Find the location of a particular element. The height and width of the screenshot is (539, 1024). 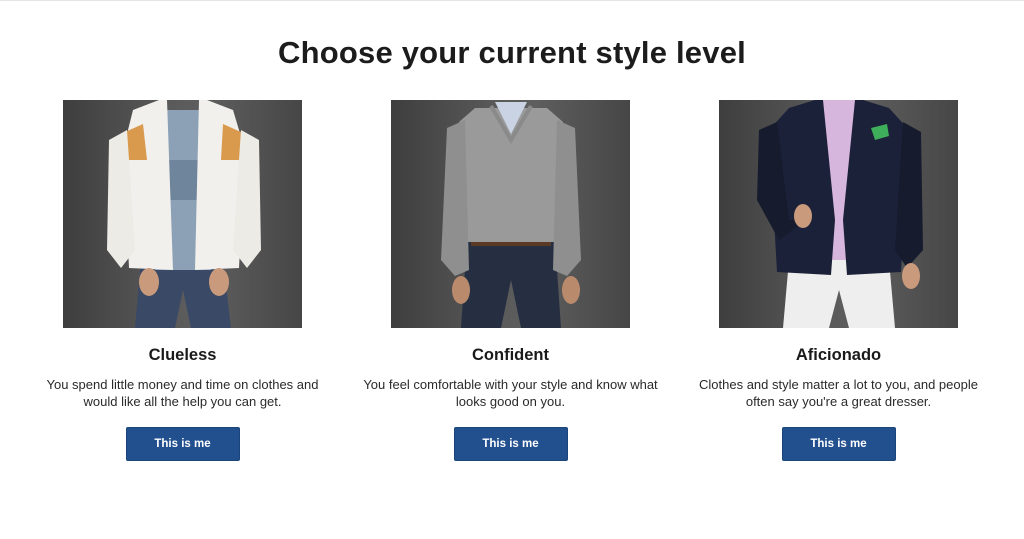

style-photo-clueless is located at coordinates (182, 214).